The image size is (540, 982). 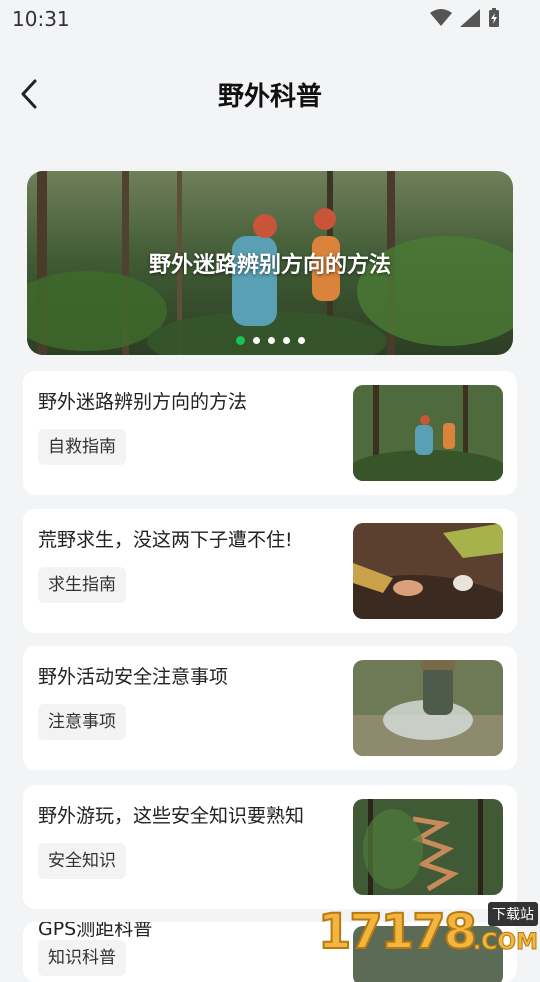 I want to click on article-card: 野外活动安全注意事项 注意事项, so click(x=270, y=708).